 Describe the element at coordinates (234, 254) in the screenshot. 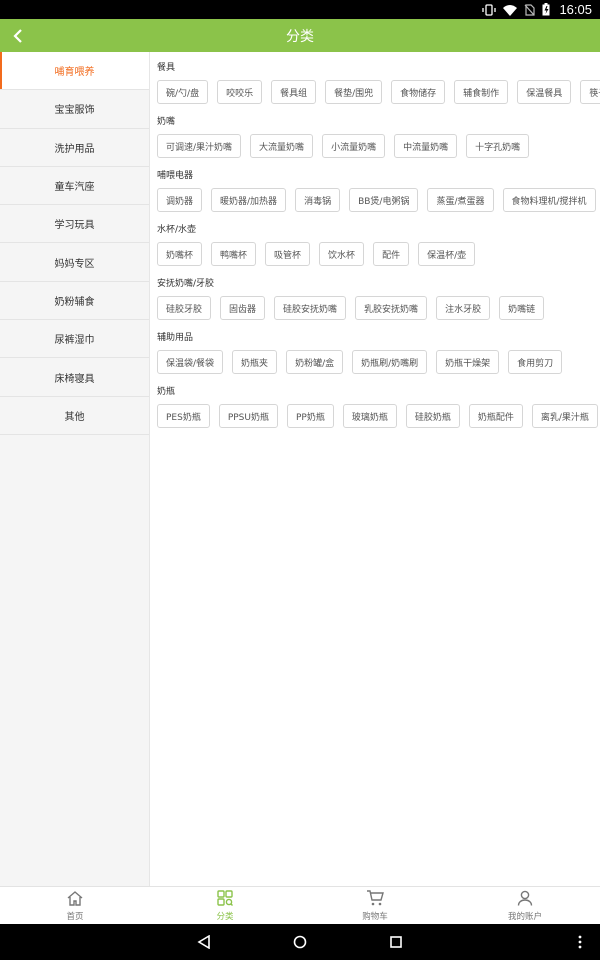

I see `subcategory-chip: 鸭嘴杯` at that location.